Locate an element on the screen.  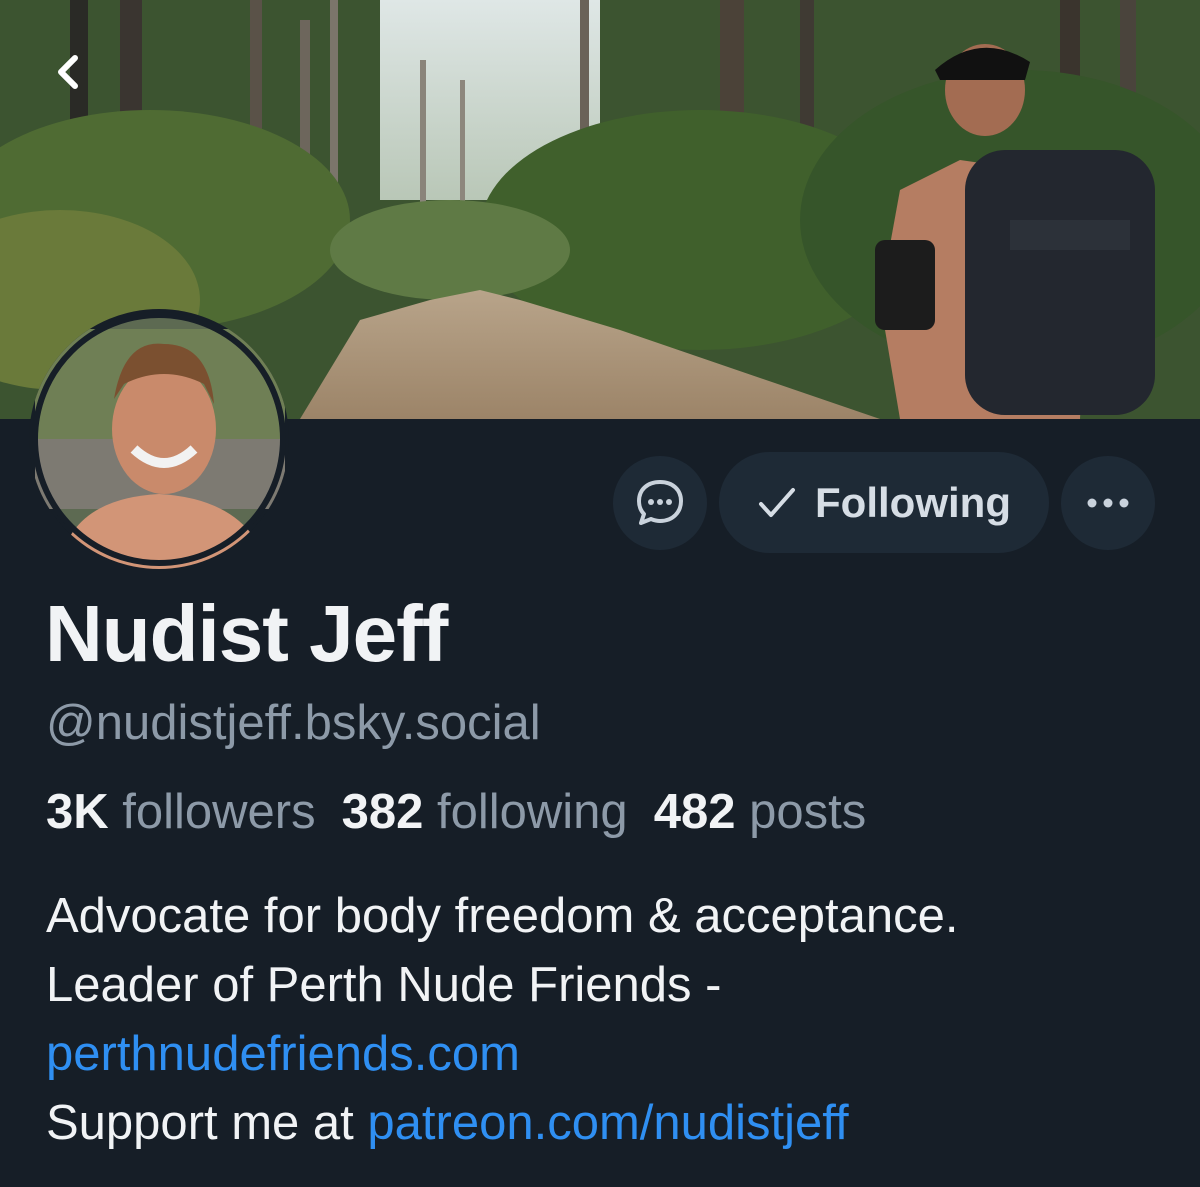
profile-stats: 3K followers 382 following 482 posts is located at coordinates (456, 812).